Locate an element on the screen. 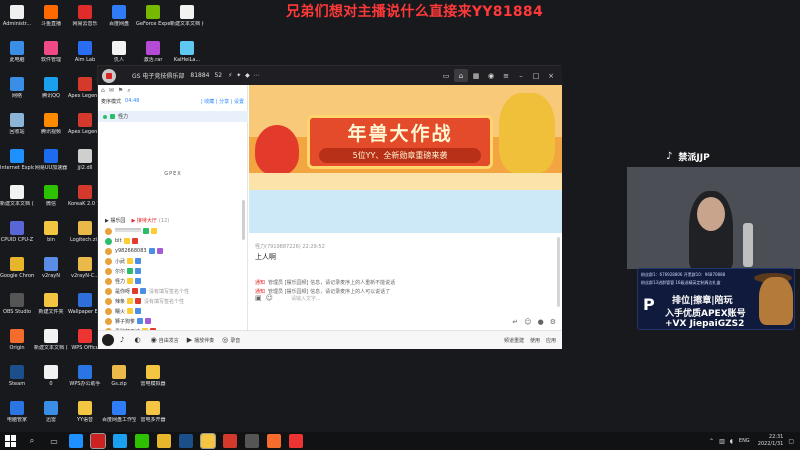 This screenshot has width=800, height=450. search-tool-icon: ⌕ is located at coordinates (128, 91).